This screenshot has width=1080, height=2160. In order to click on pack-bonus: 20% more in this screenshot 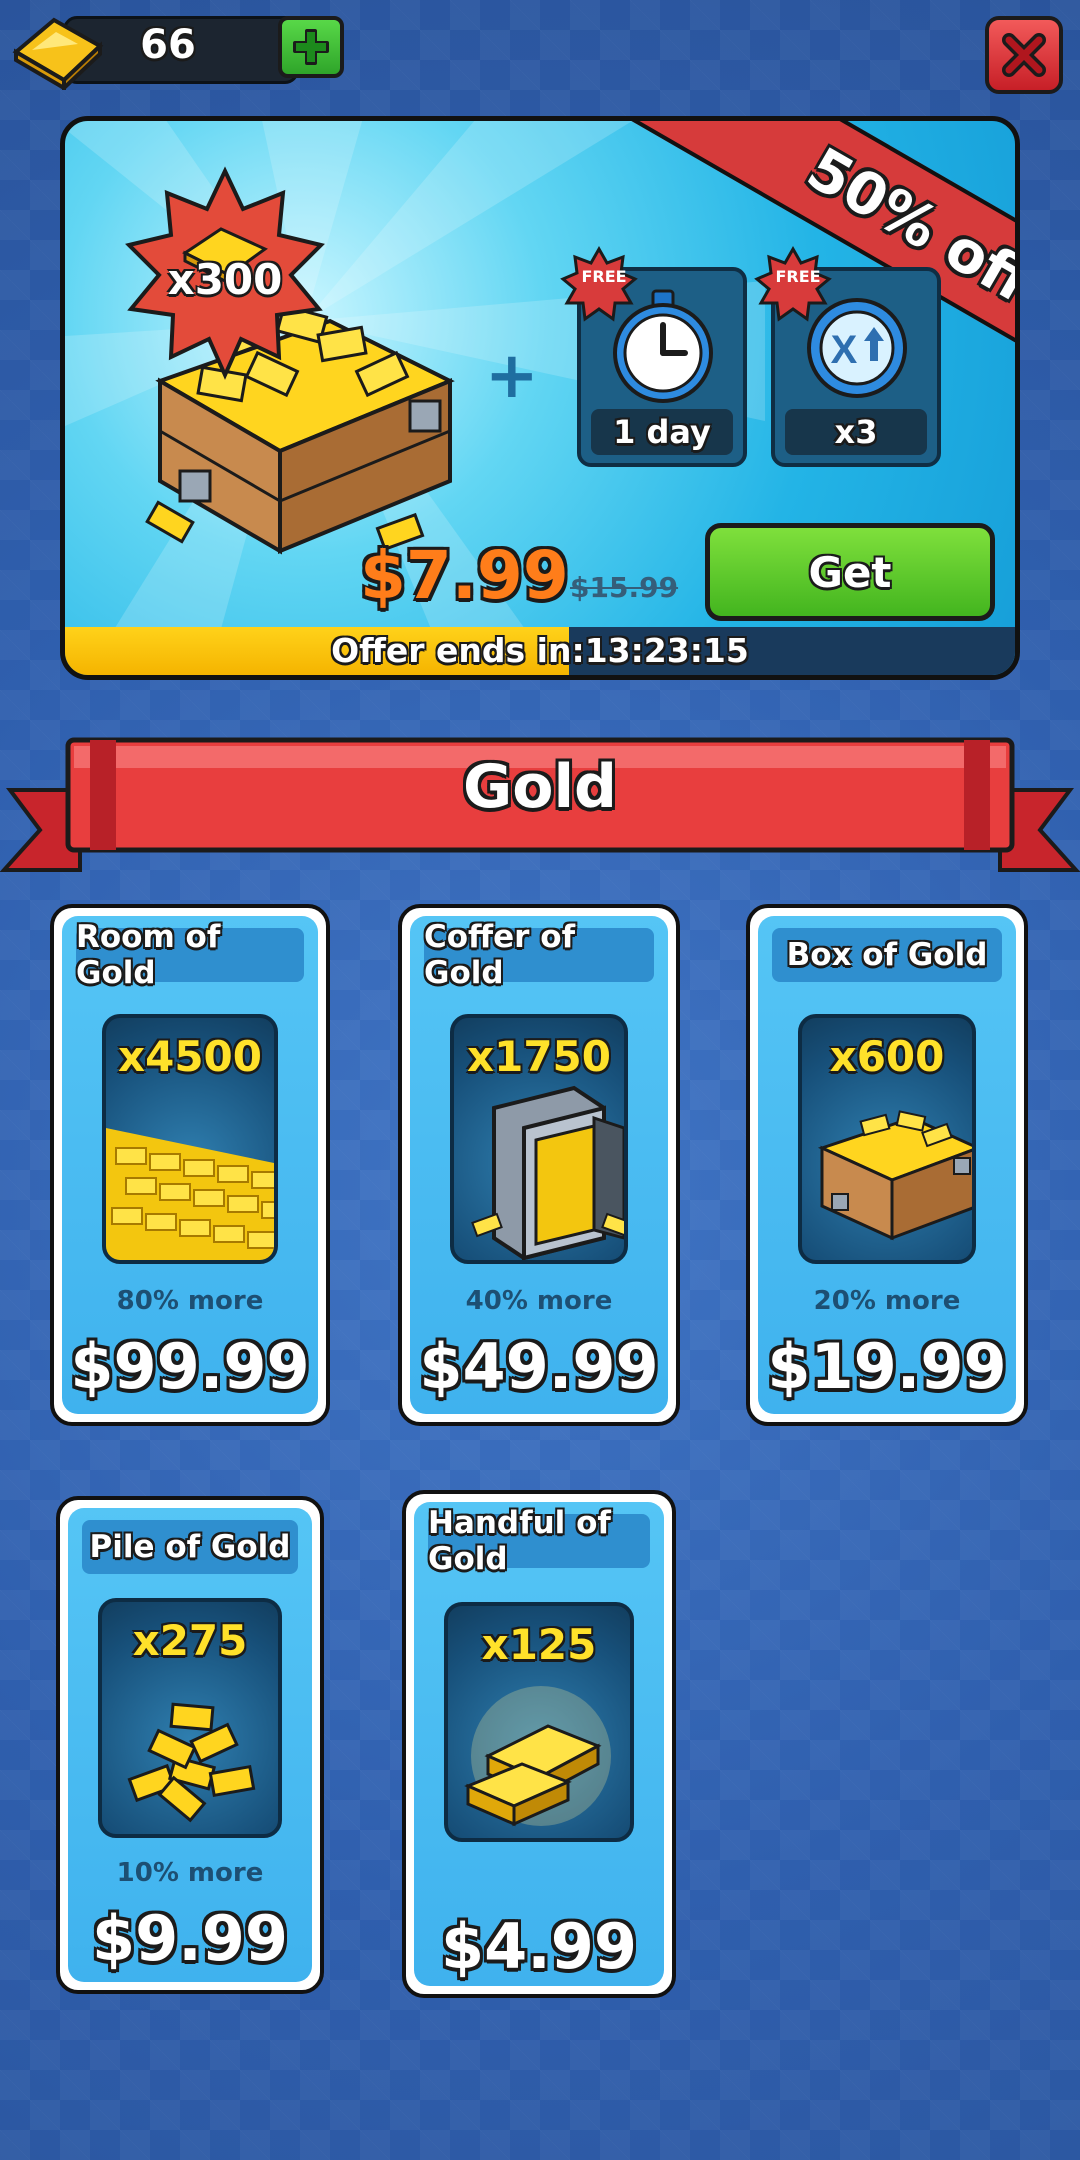, I will do `click(887, 1301)`.